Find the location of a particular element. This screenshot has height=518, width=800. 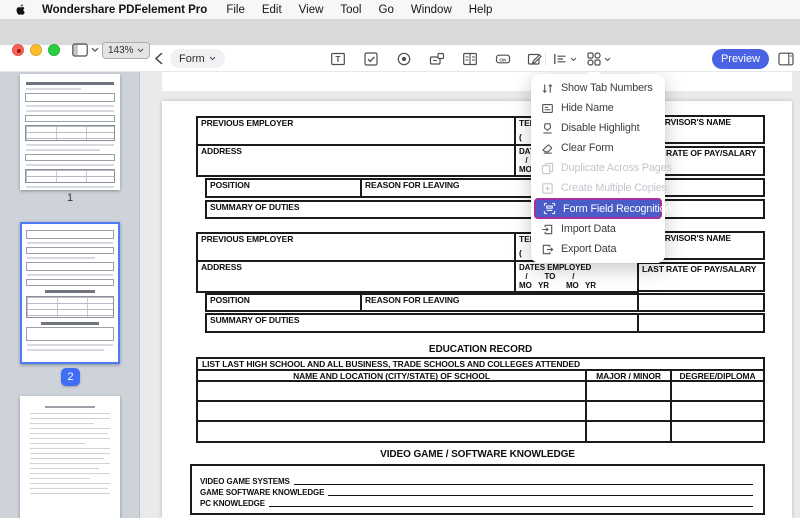

align-icon is located at coordinates (560, 59).